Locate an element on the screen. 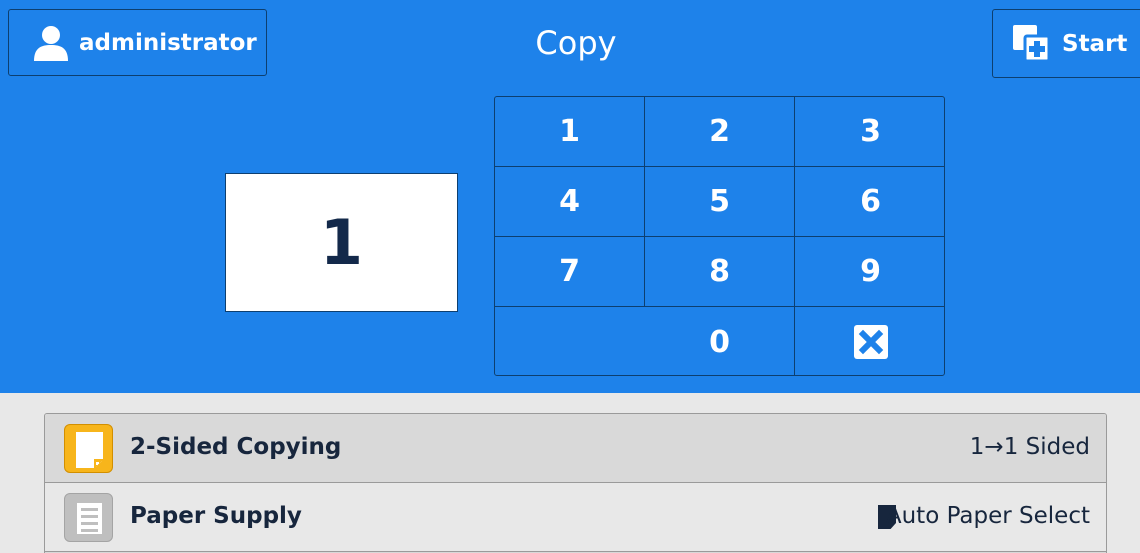  start-label: Start is located at coordinates (1095, 43).